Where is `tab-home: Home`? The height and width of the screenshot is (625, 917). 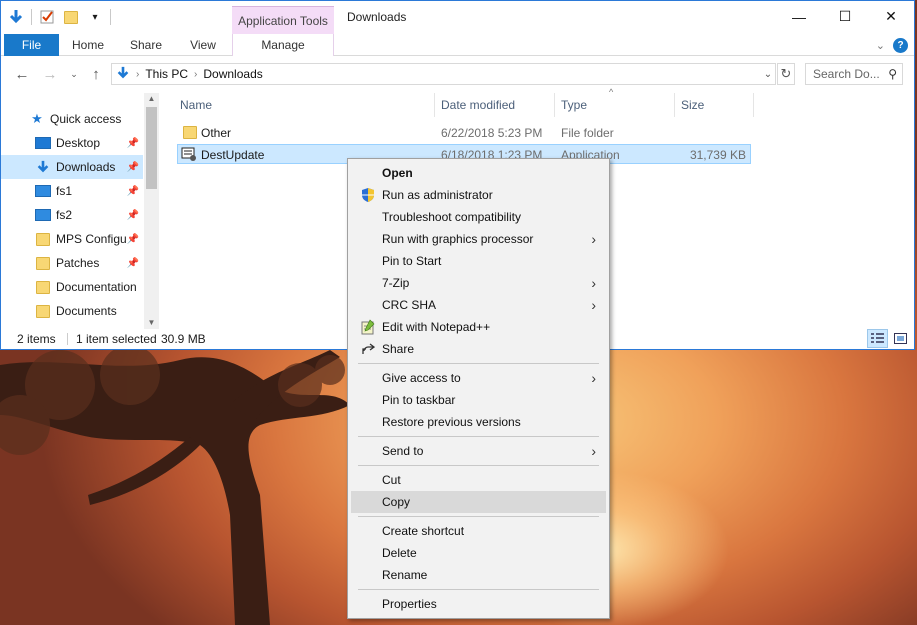 tab-home: Home is located at coordinates (88, 45).